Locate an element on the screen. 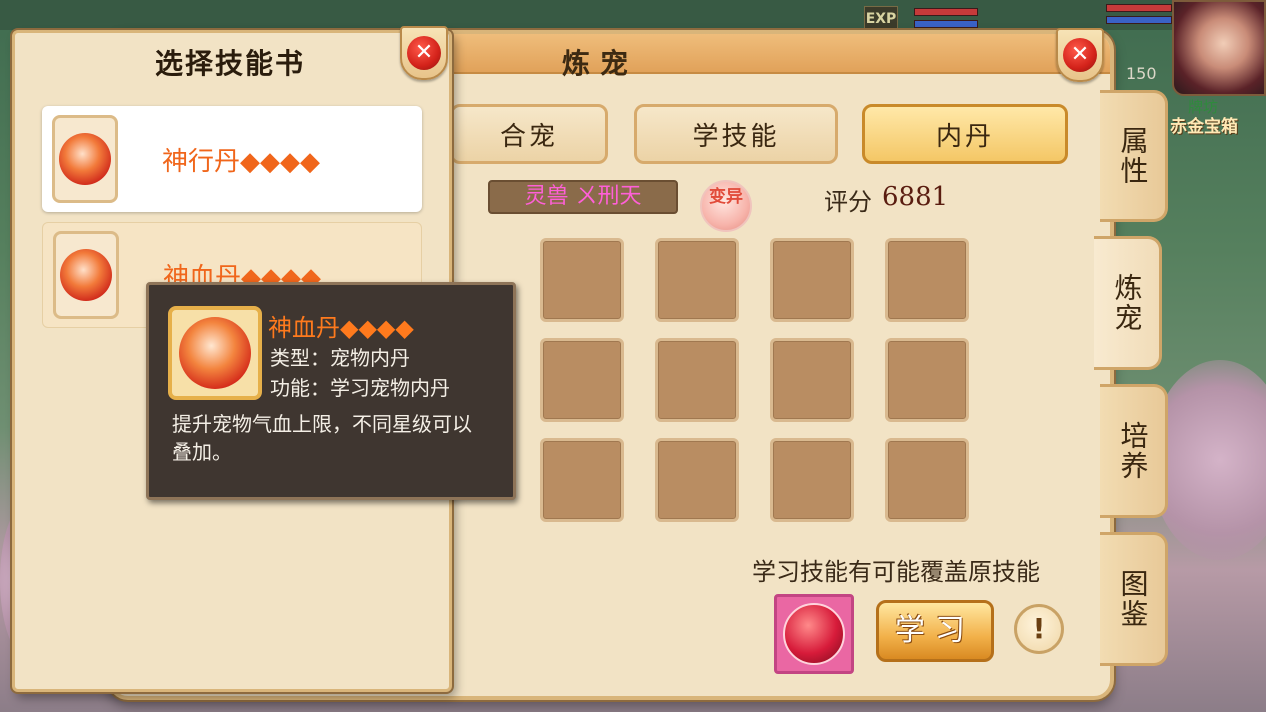 The width and height of the screenshot is (1266, 712). player-mp-bar is located at coordinates (1139, 20).